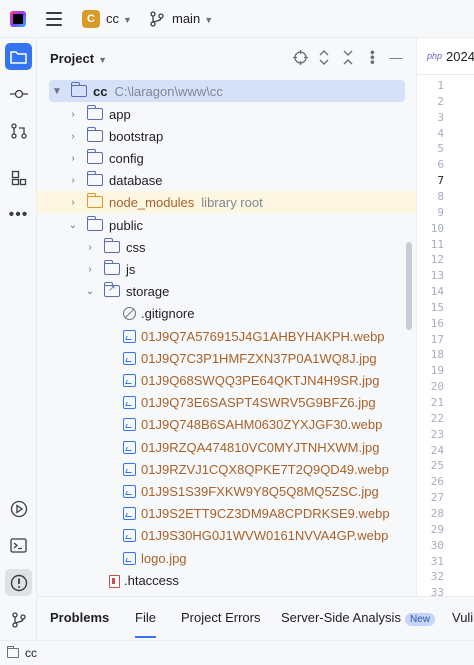  What do you see at coordinates (222, 358) in the screenshot?
I see `list-item: 01J9Q7C3P1HMFZXN37P0A1WQ8J.jpg` at bounding box center [222, 358].